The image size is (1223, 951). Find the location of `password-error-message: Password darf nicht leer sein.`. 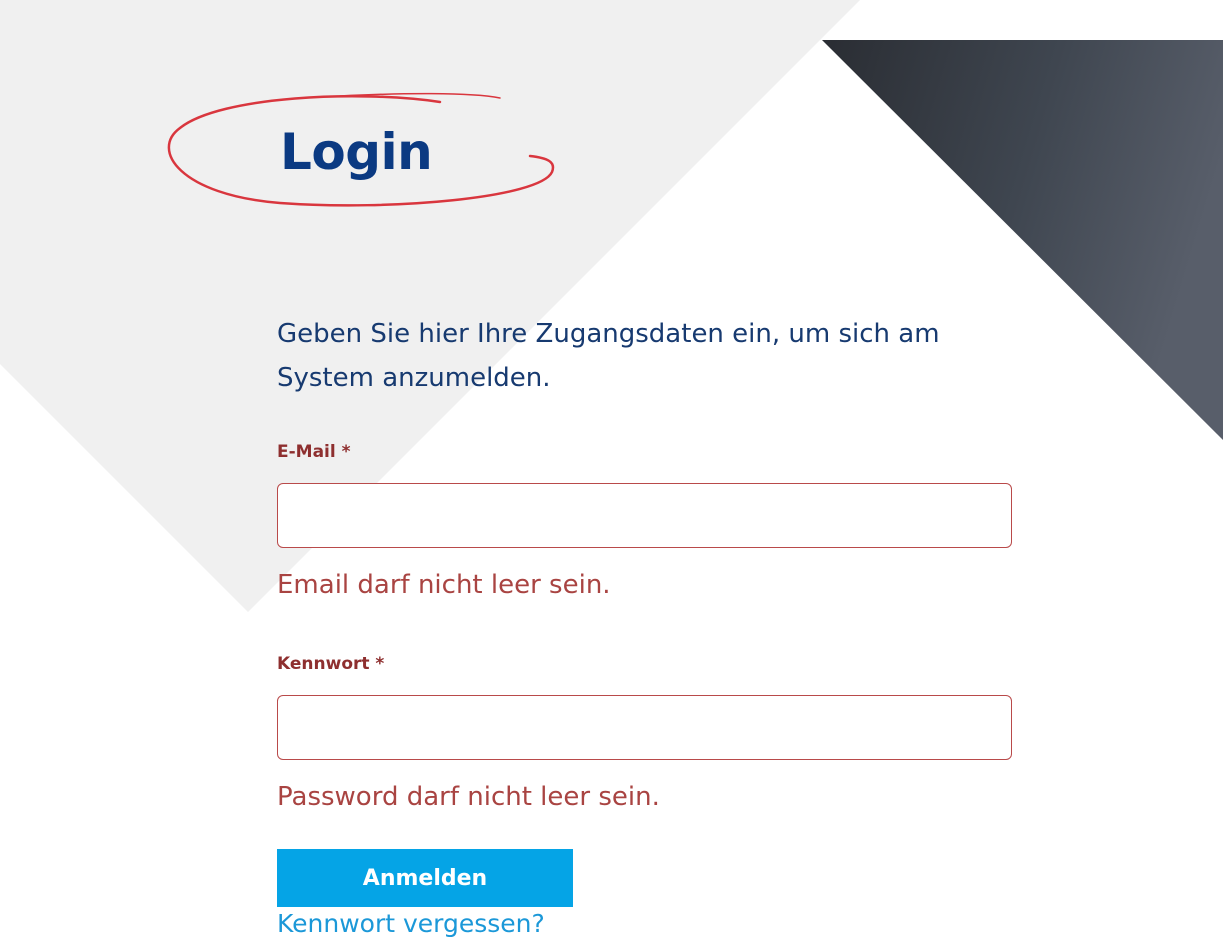

password-error-message: Password darf nicht leer sein. is located at coordinates (468, 797).